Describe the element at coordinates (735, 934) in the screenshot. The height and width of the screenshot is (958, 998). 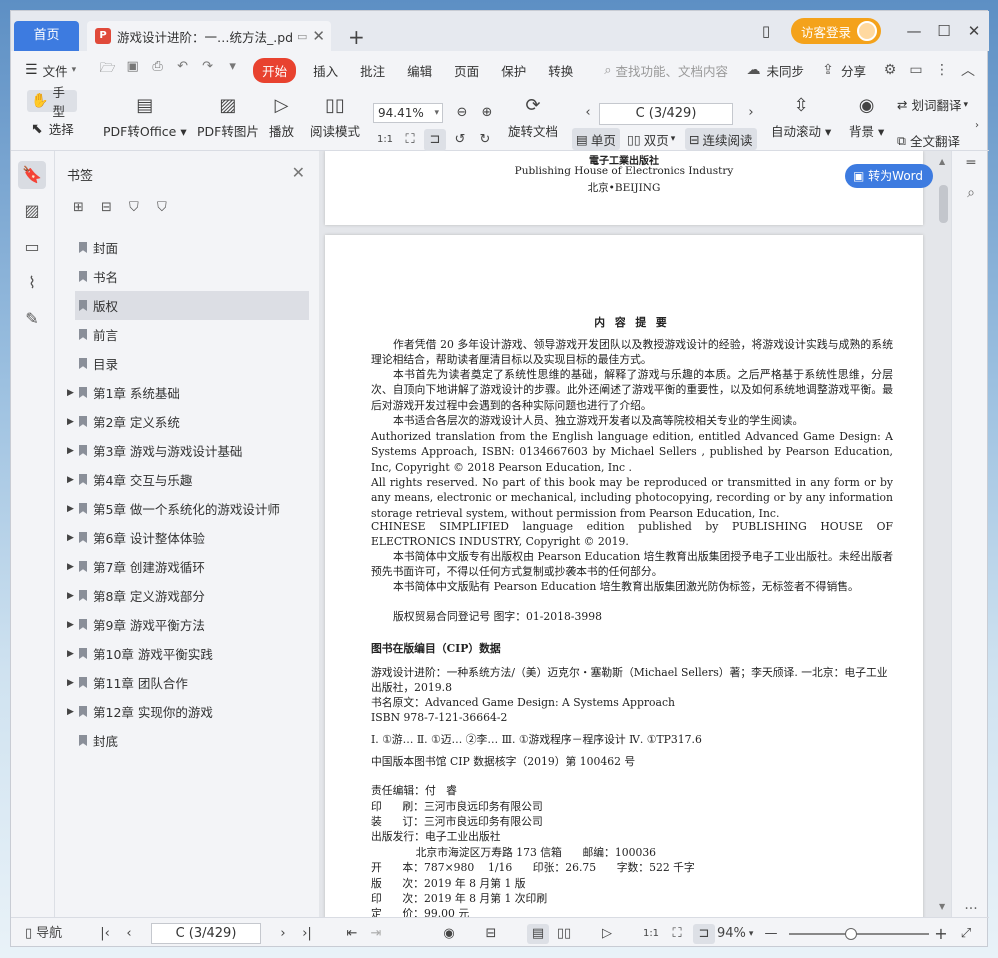
I see `zoom-select: 94% ▾` at that location.